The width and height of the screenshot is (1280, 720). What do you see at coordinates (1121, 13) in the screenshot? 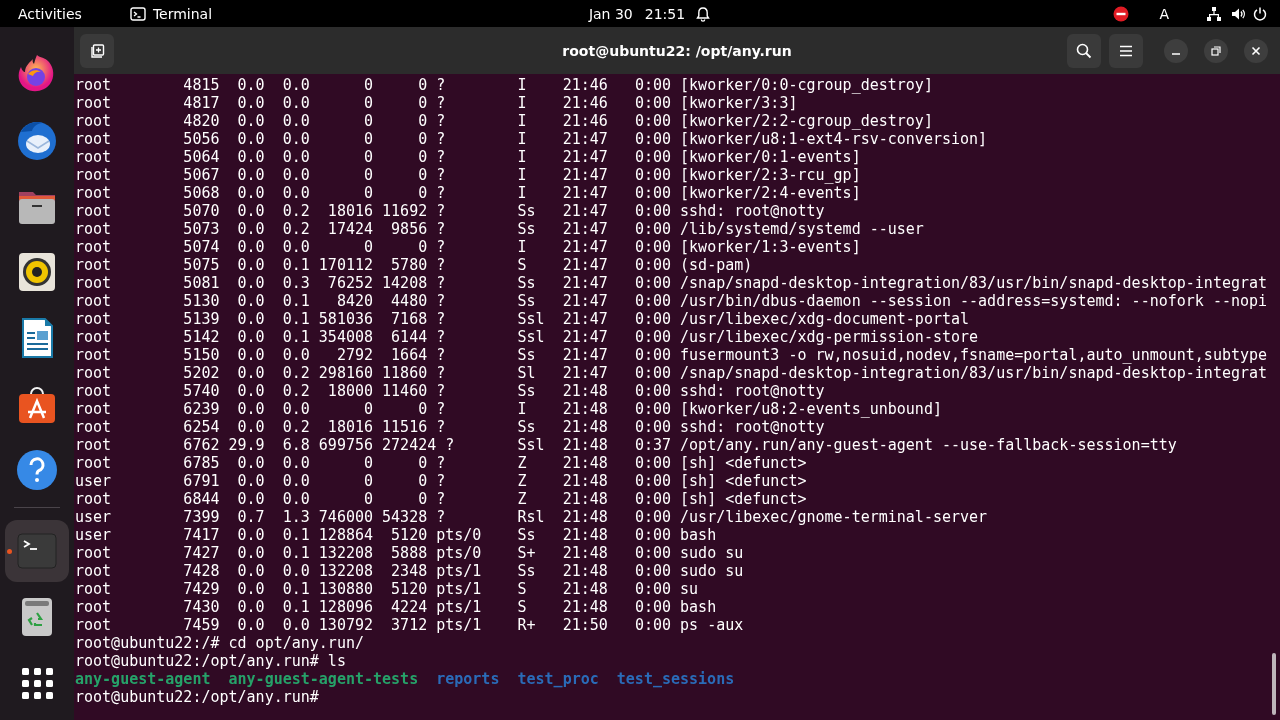
I see `no-entry-icon` at bounding box center [1121, 13].